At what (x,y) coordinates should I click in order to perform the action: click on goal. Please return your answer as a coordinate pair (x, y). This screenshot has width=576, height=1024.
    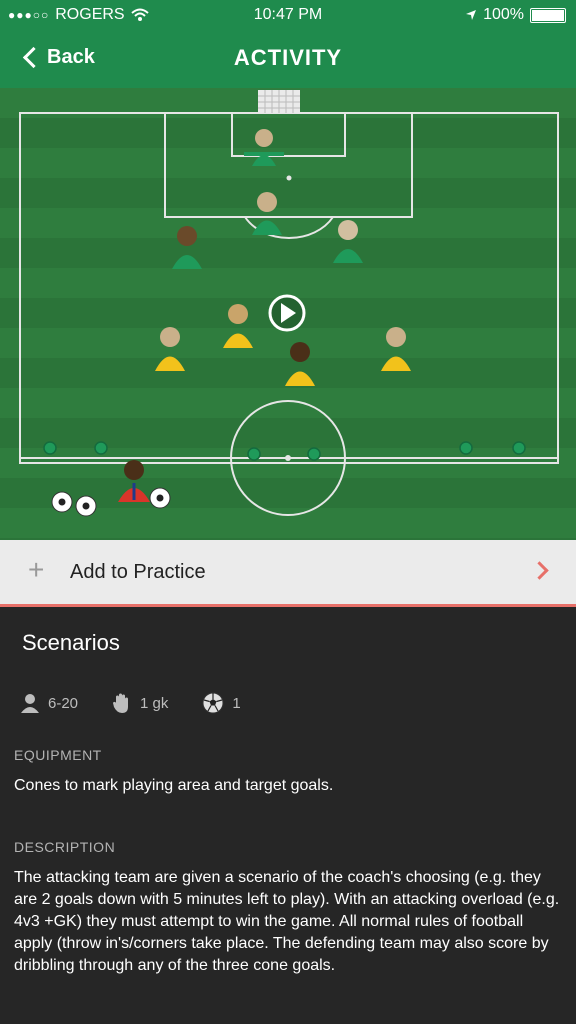
    Looking at the image, I should click on (279, 101).